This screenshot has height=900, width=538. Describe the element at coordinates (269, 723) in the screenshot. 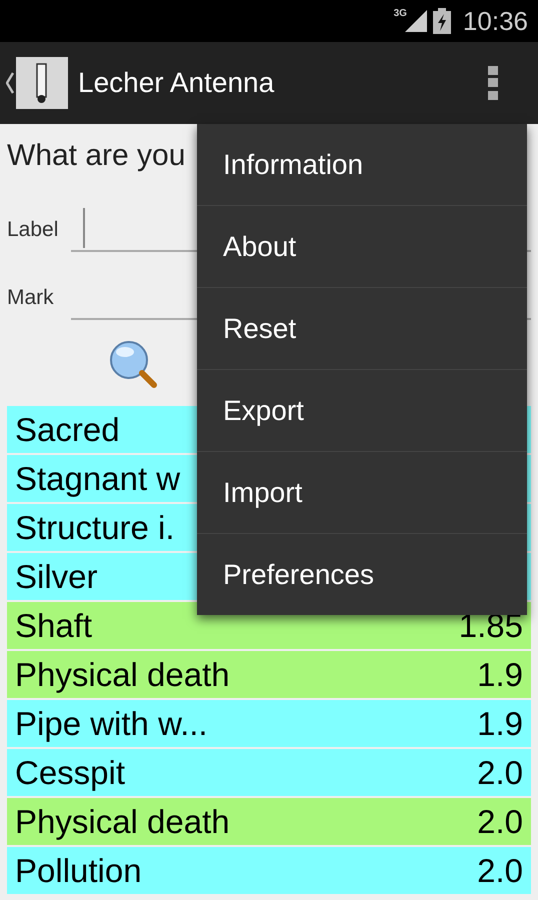

I see `list-row: Pipe with w... 1.9` at that location.